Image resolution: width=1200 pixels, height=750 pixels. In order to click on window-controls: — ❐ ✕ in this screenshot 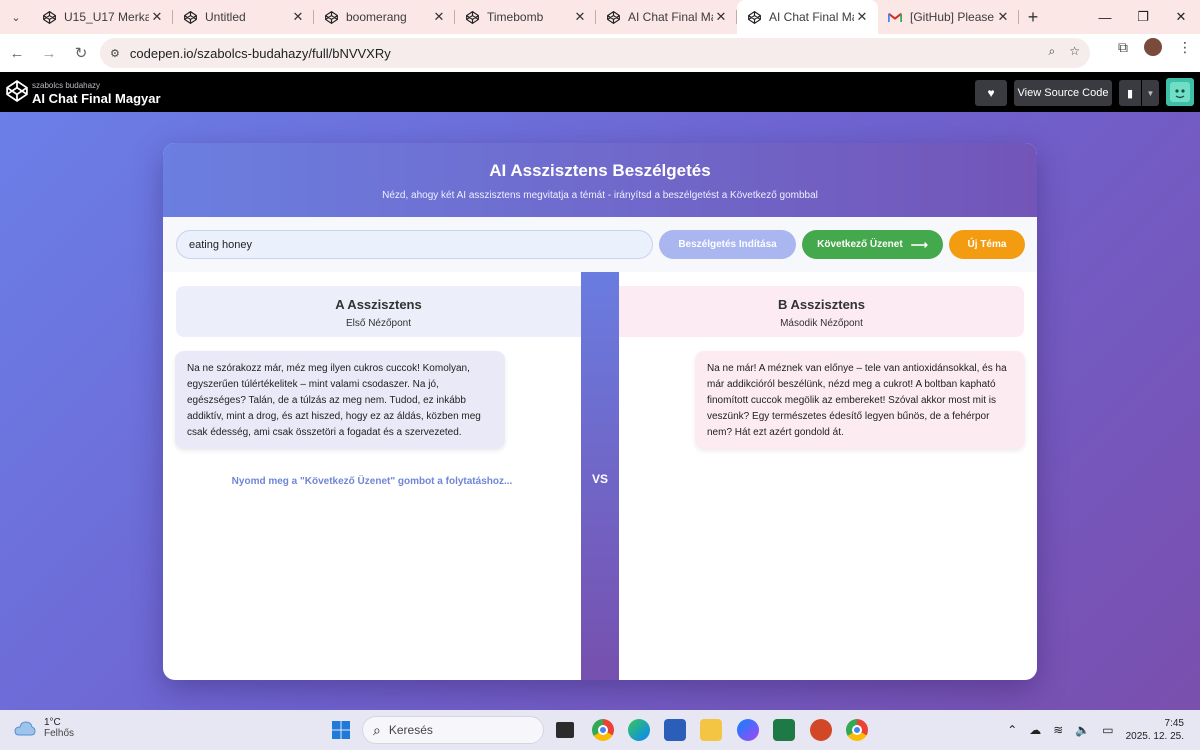, I will do `click(1143, 17)`.